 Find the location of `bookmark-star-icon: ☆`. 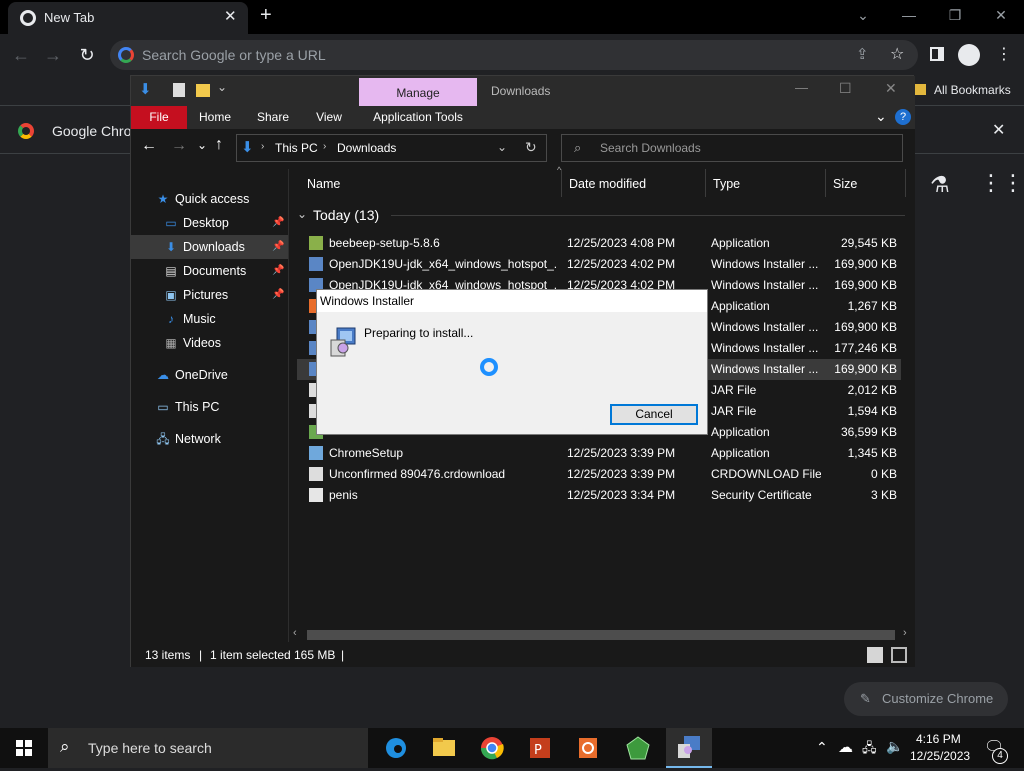

bookmark-star-icon: ☆ is located at coordinates (897, 54).